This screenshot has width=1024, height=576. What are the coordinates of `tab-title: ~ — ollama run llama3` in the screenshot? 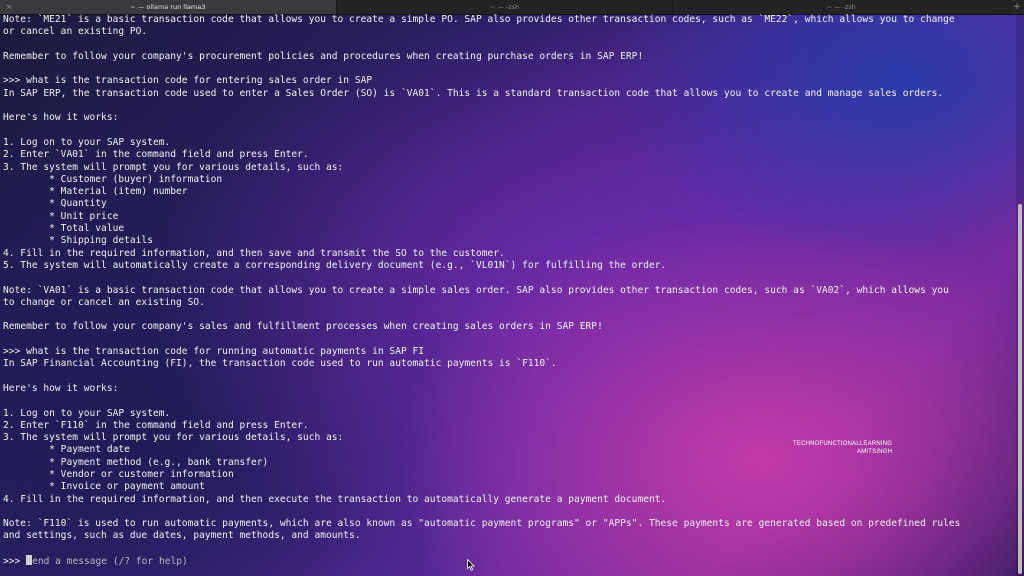 It's located at (168, 7).